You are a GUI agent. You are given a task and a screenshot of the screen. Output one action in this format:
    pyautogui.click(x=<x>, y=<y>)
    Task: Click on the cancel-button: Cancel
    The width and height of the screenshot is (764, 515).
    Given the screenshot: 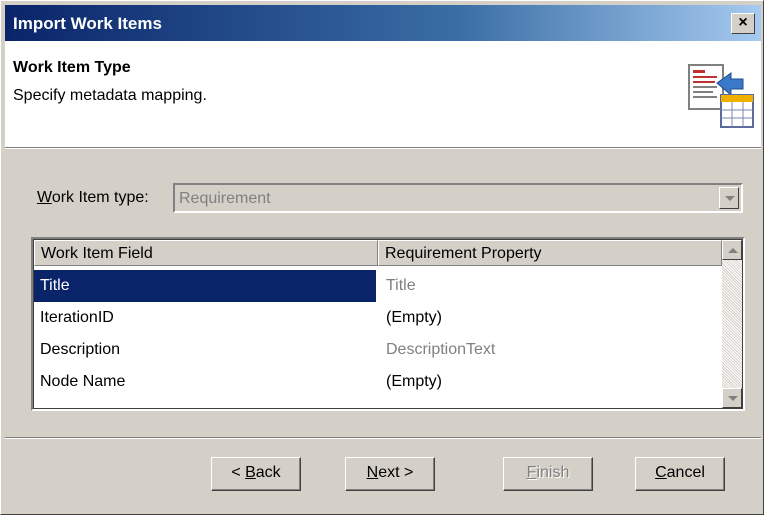 What is the action you would take?
    pyautogui.click(x=680, y=474)
    